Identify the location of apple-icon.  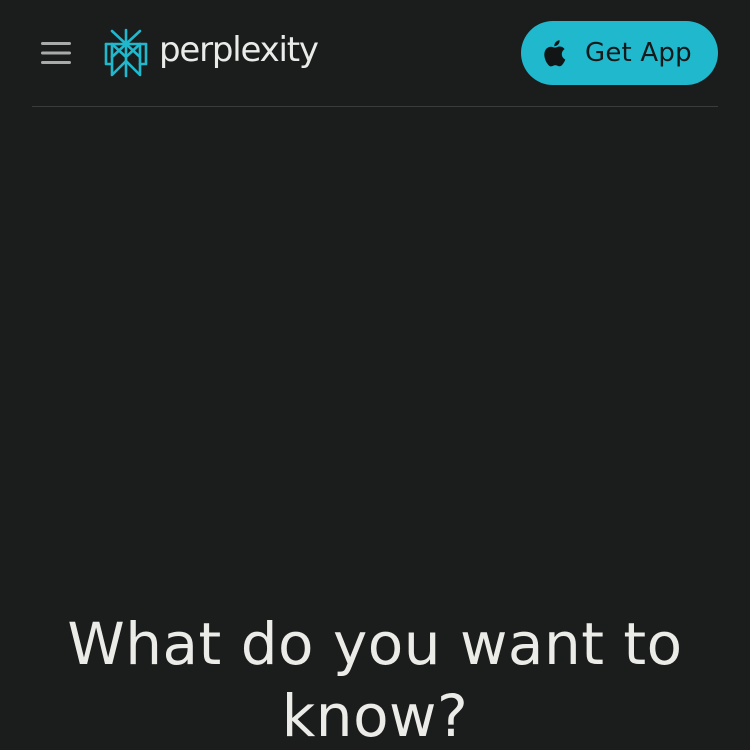
(555, 53).